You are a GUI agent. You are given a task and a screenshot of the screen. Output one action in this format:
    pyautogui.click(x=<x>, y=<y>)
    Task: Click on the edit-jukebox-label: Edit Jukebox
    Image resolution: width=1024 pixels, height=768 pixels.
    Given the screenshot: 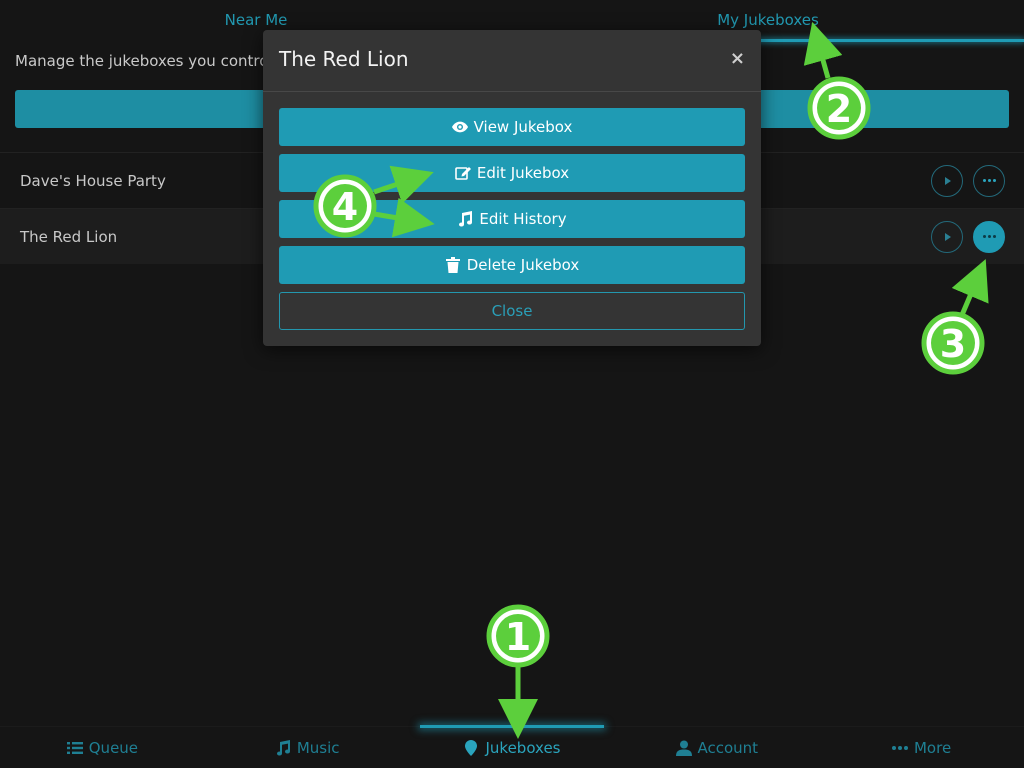 What is the action you would take?
    pyautogui.click(x=523, y=173)
    